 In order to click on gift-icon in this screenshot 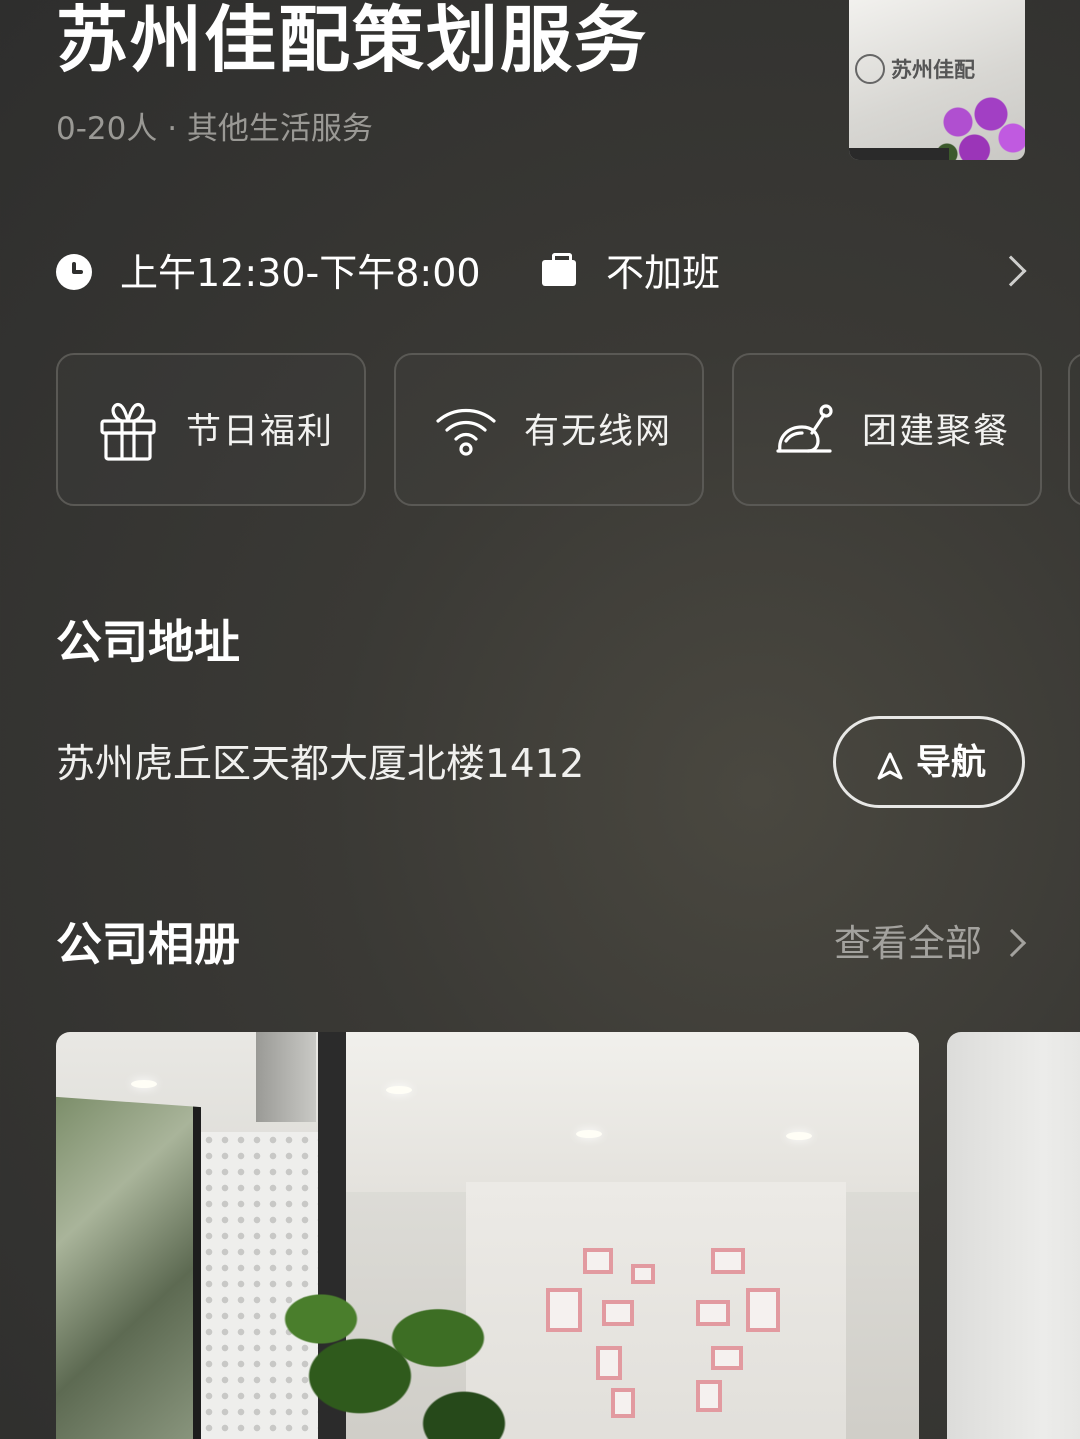, I will do `click(128, 431)`.